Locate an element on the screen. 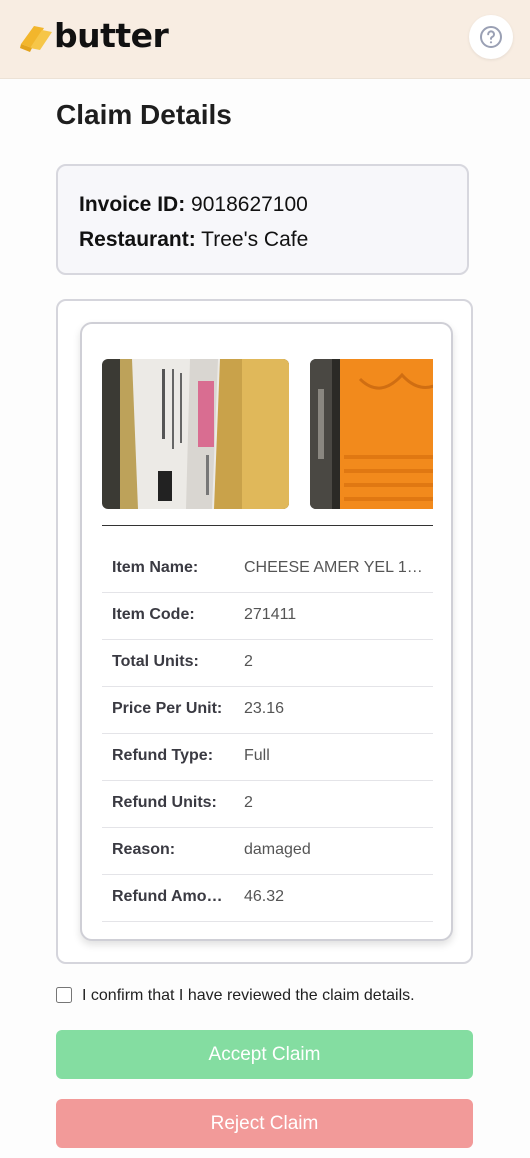  detail-row-item-code: Item Code: 271411 is located at coordinates (267, 616).